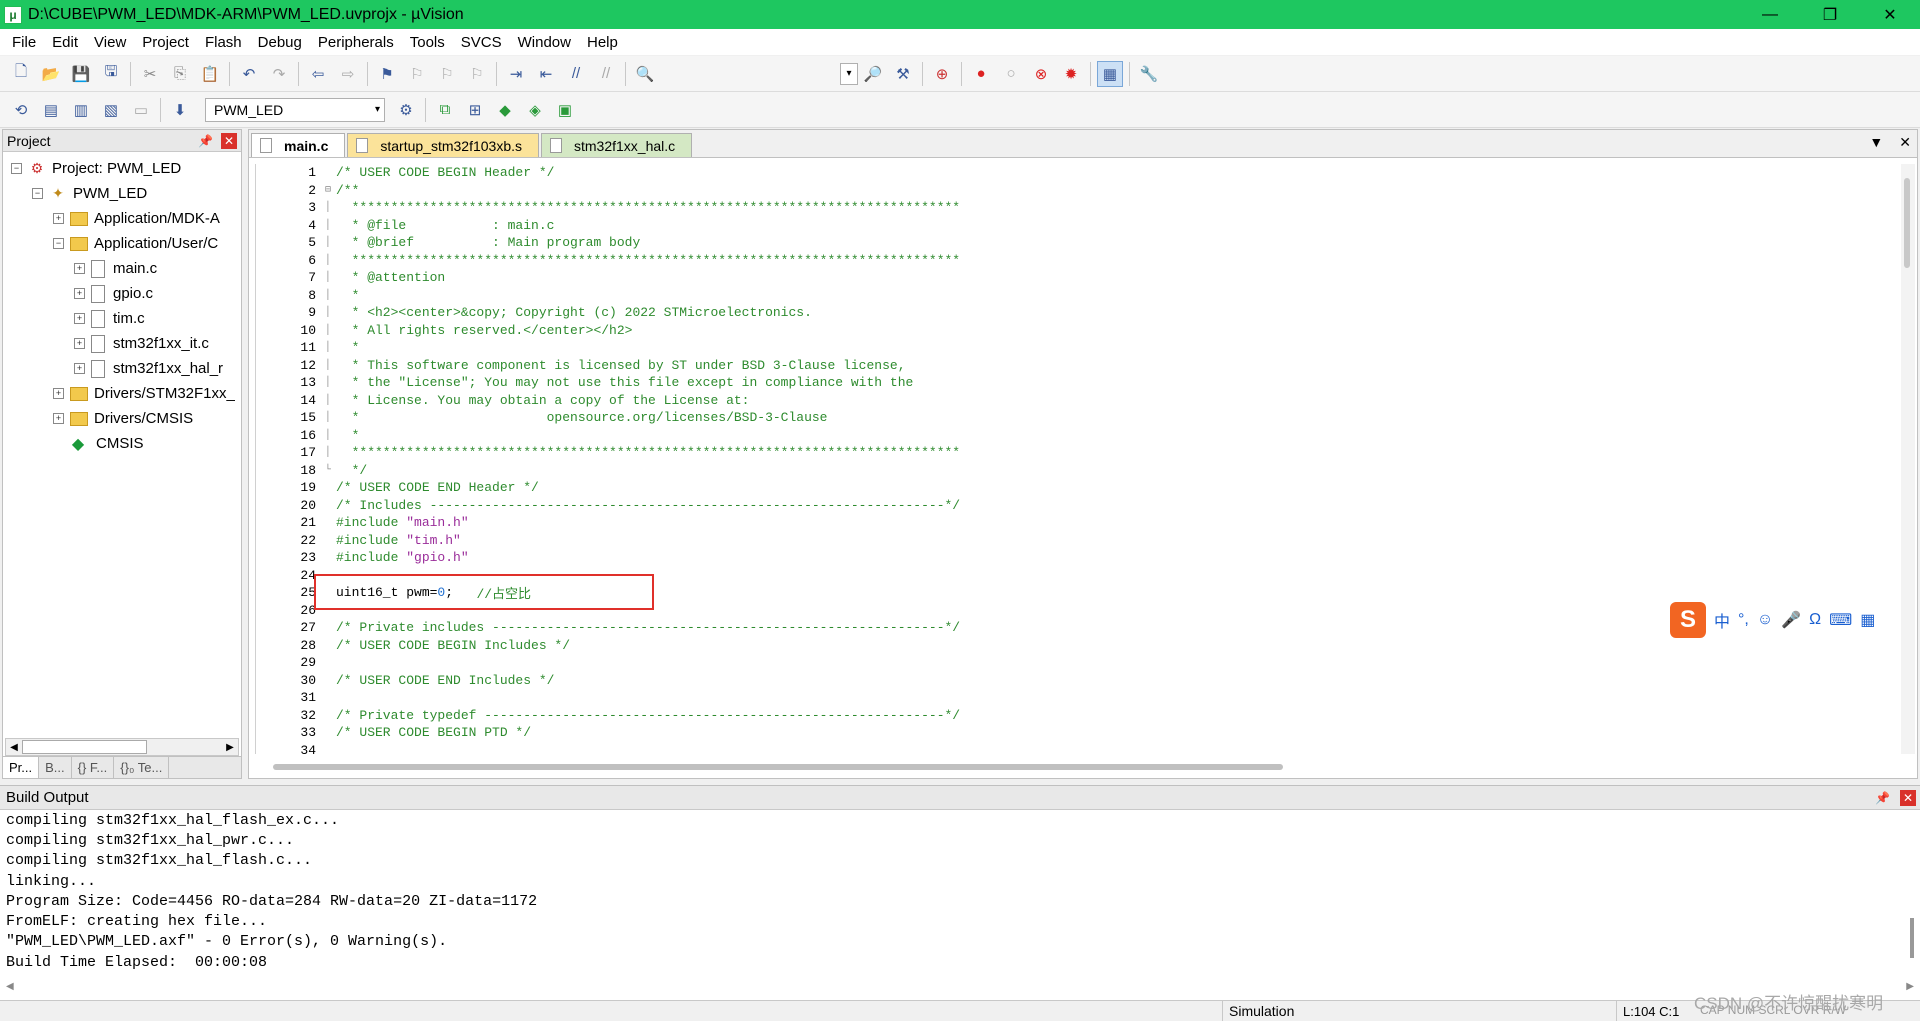 The width and height of the screenshot is (1920, 1021). Describe the element at coordinates (387, 74) in the screenshot. I see `bookmark-icon: ⚑` at that location.